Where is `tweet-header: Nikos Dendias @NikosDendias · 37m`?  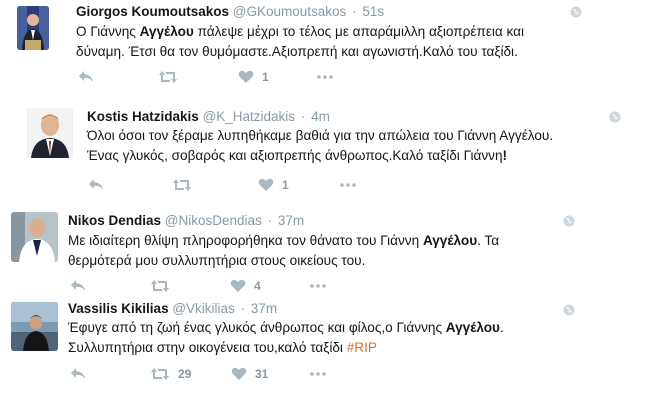
tweet-header: Nikos Dendias @NikosDendias · 37m is located at coordinates (186, 220).